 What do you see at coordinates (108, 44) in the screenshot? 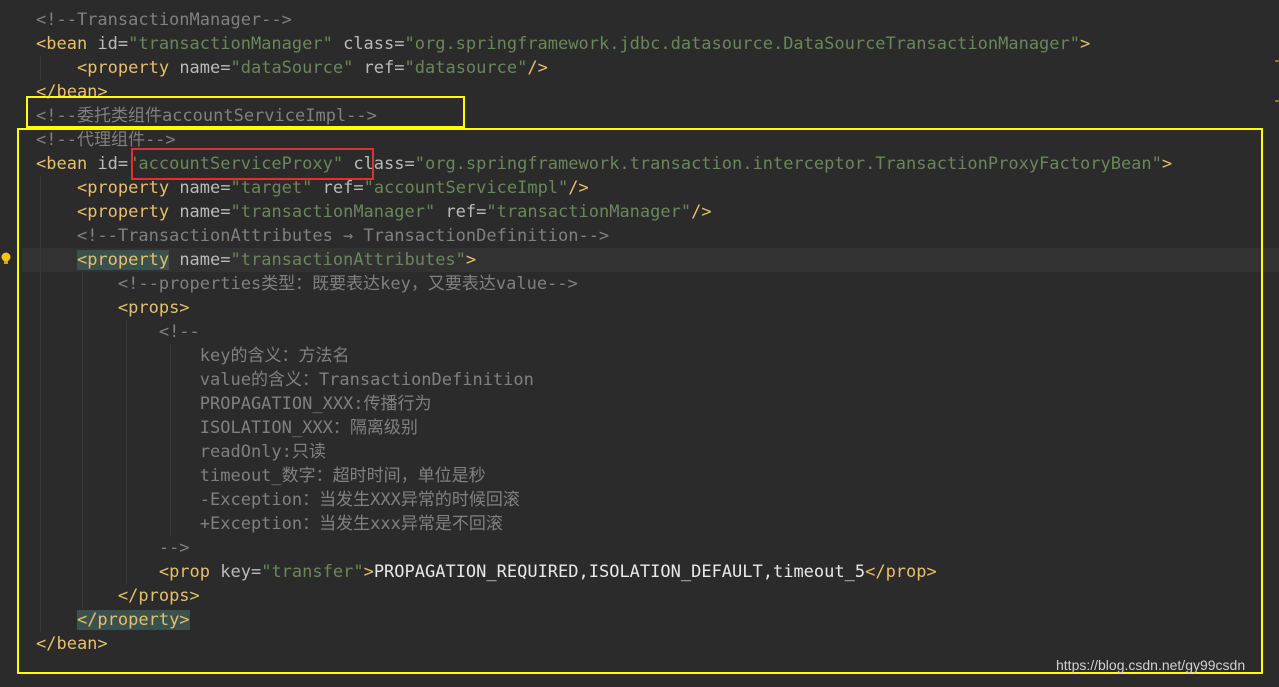
I see `attr-name: id=` at bounding box center [108, 44].